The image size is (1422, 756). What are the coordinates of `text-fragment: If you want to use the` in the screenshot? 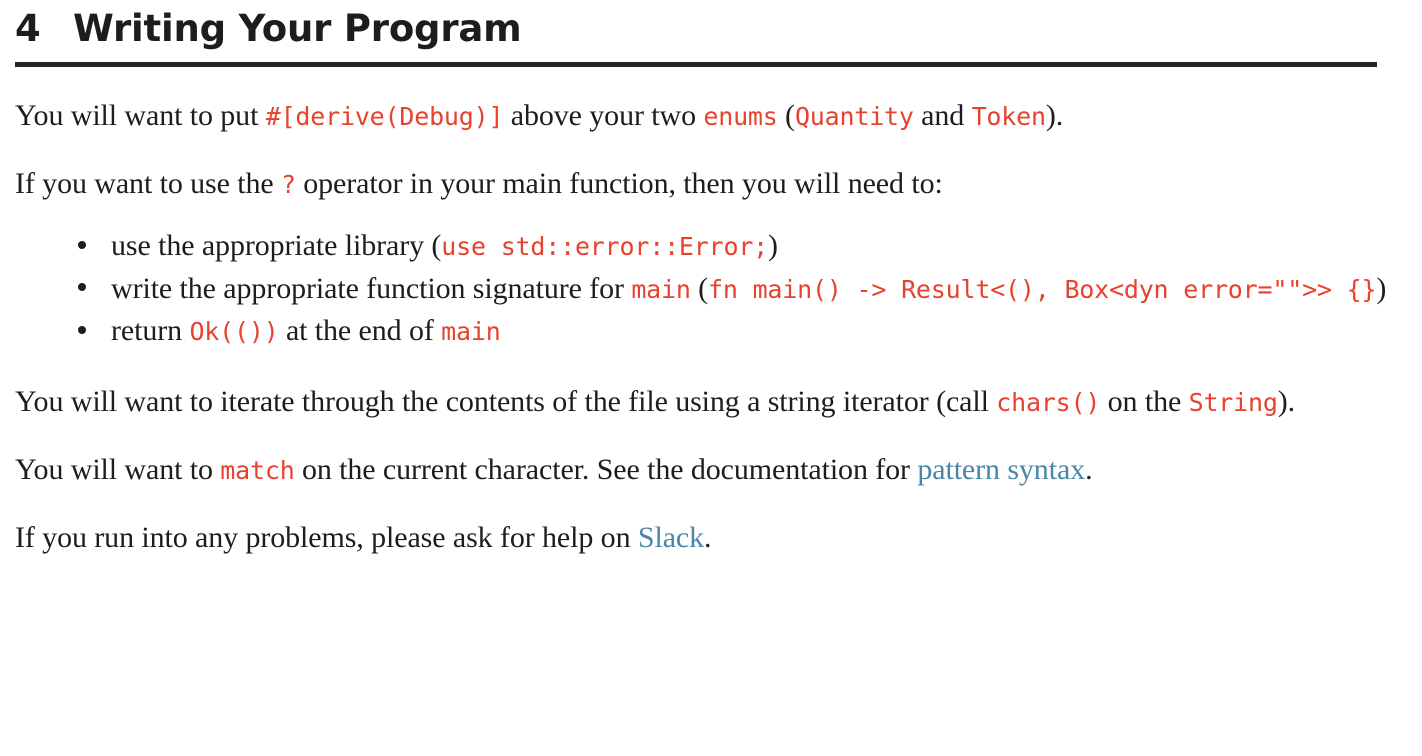 It's located at (148, 183).